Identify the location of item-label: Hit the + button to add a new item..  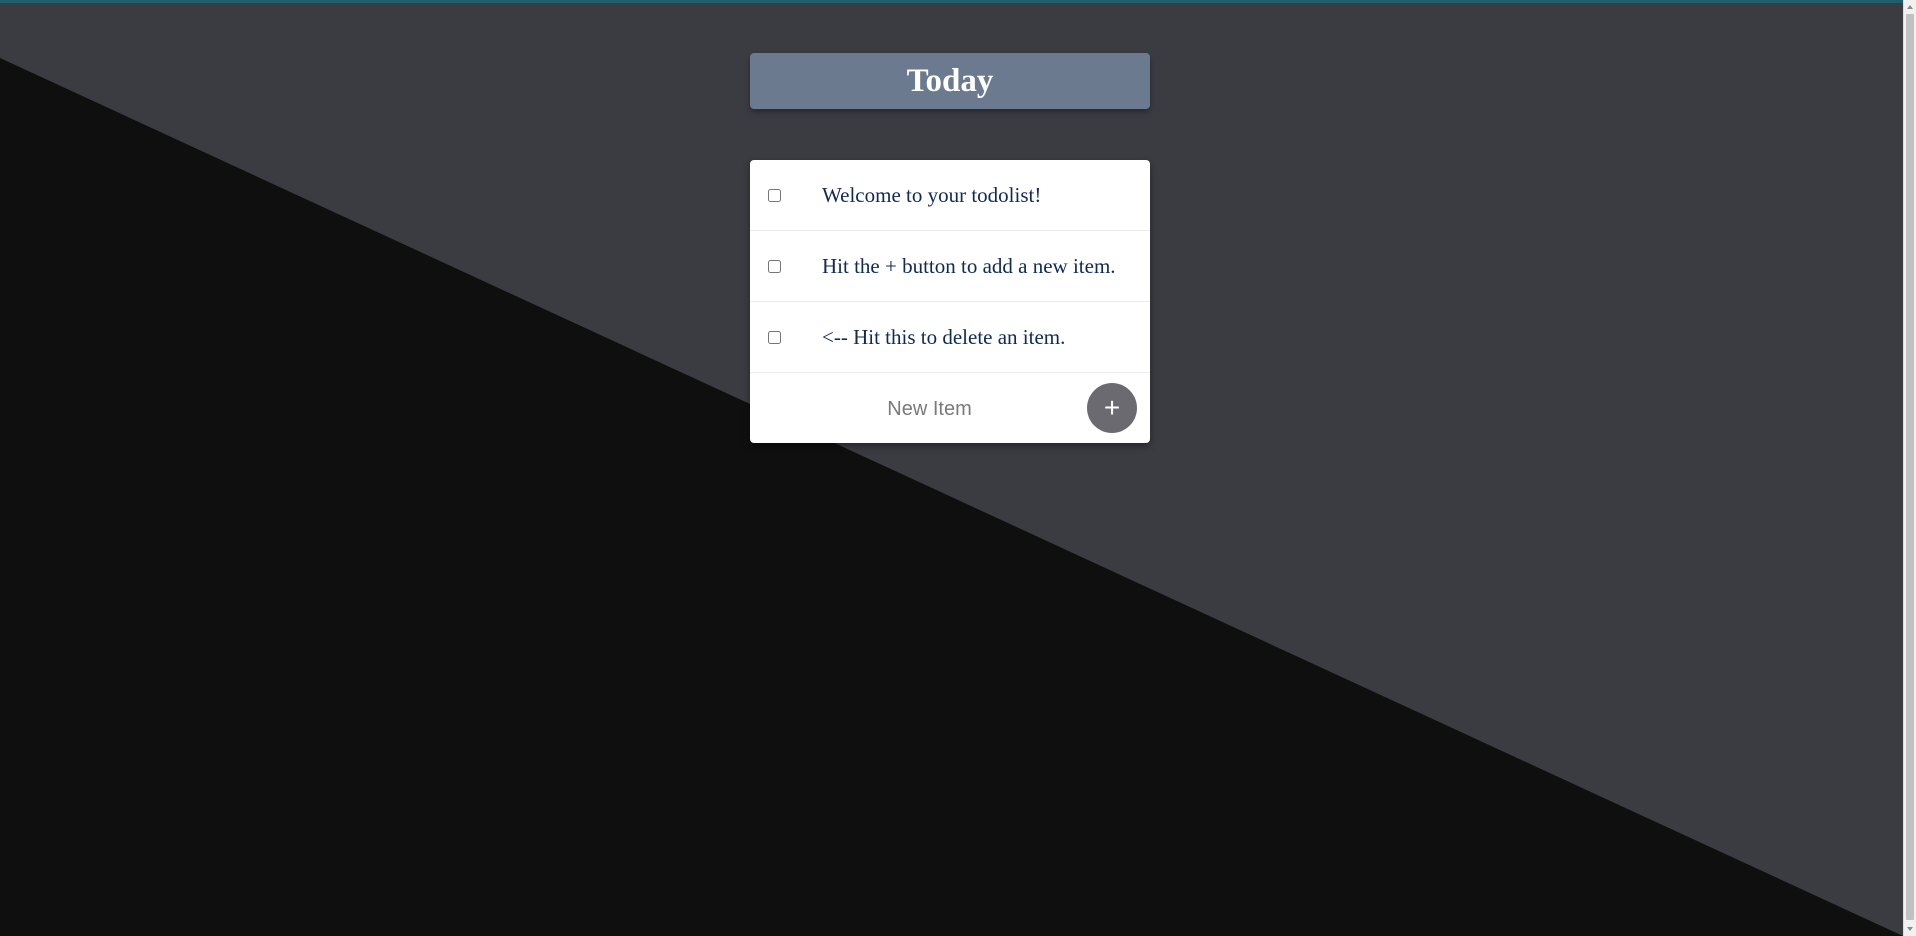
(969, 265).